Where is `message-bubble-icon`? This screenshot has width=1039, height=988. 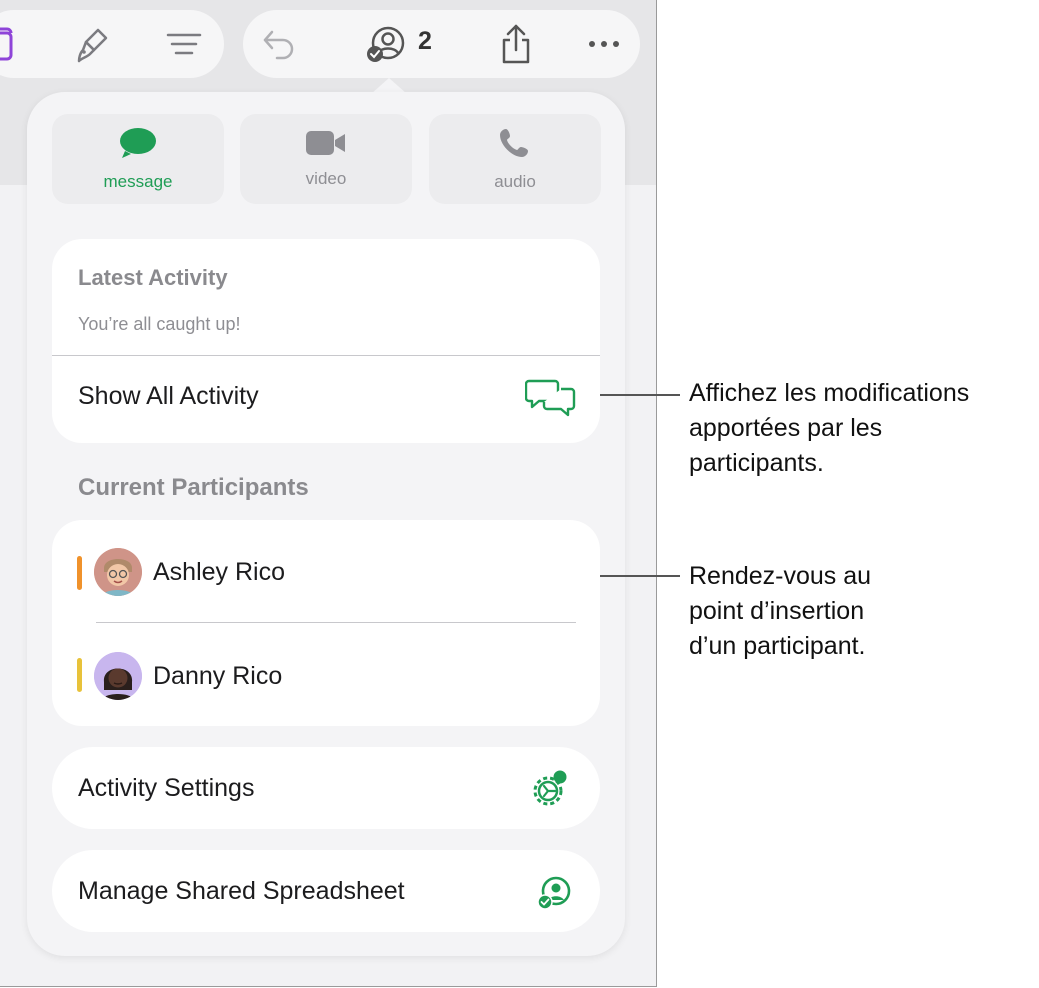 message-bubble-icon is located at coordinates (138, 145).